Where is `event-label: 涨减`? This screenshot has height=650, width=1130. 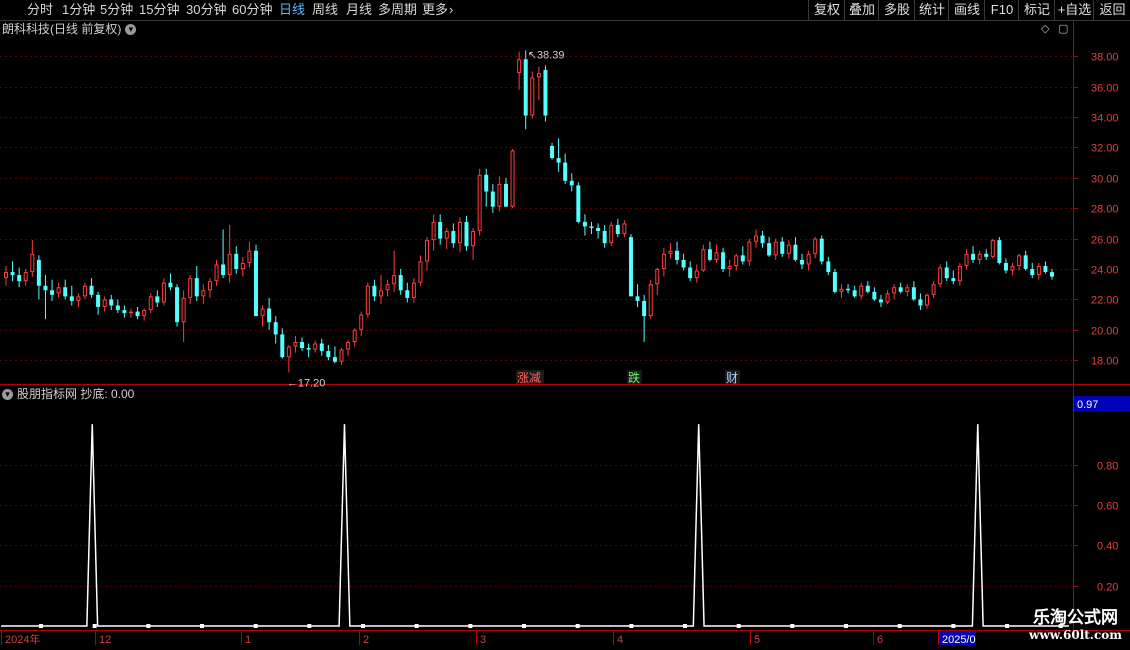
event-label: 涨减 is located at coordinates (529, 377).